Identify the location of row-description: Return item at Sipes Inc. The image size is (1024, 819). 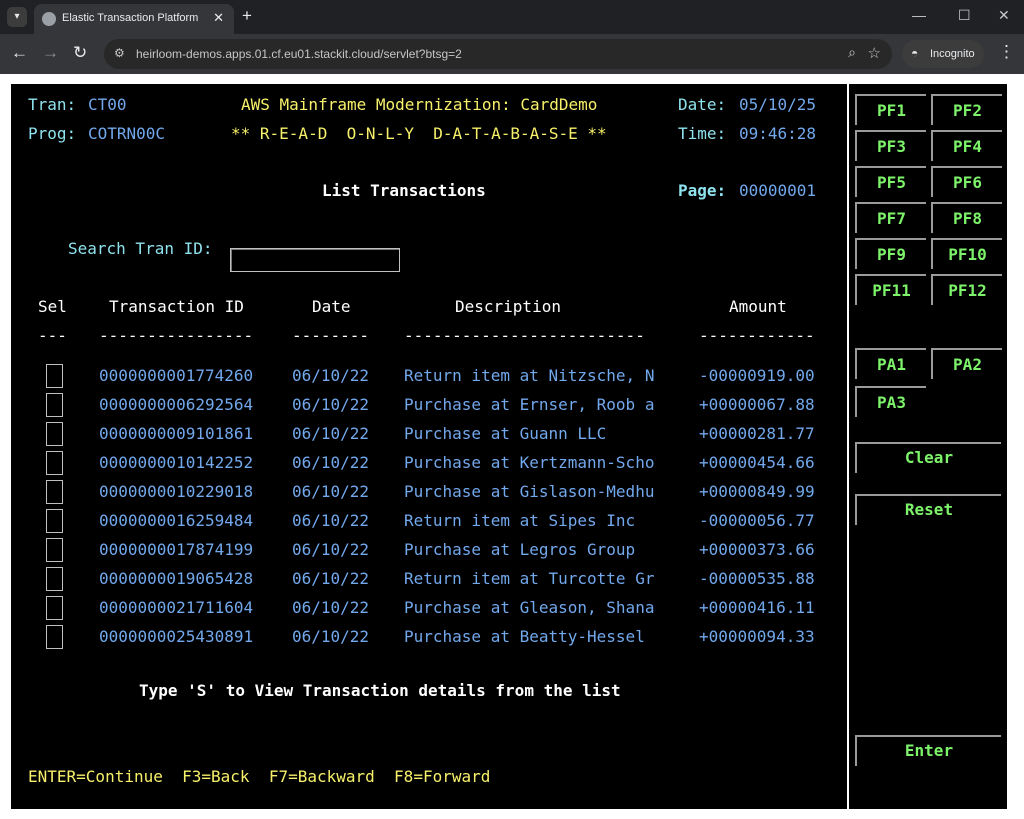
(520, 520).